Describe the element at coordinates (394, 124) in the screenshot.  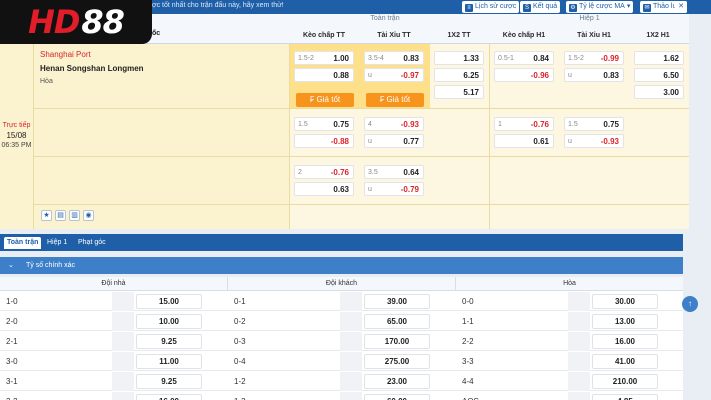
I see `odds-cell: 4 -0.93` at that location.